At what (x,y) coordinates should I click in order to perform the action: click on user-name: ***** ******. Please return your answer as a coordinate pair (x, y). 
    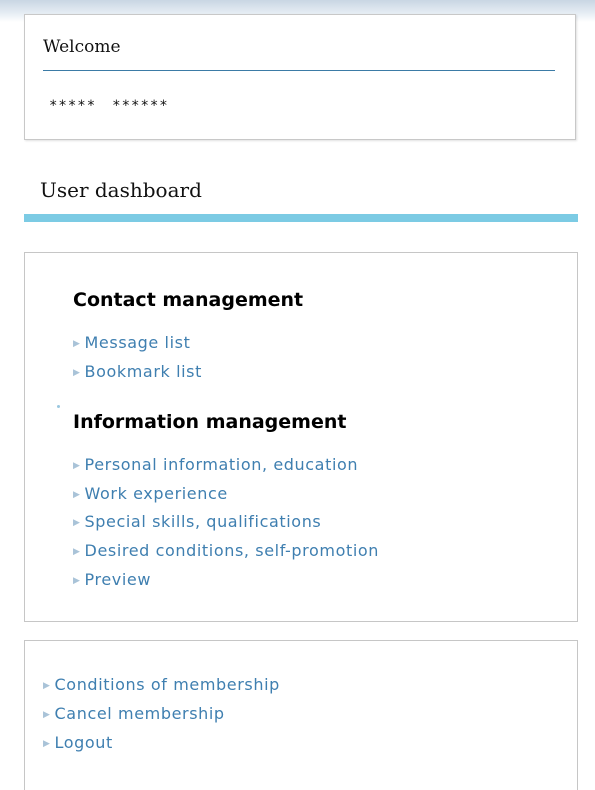
    Looking at the image, I should click on (109, 106).